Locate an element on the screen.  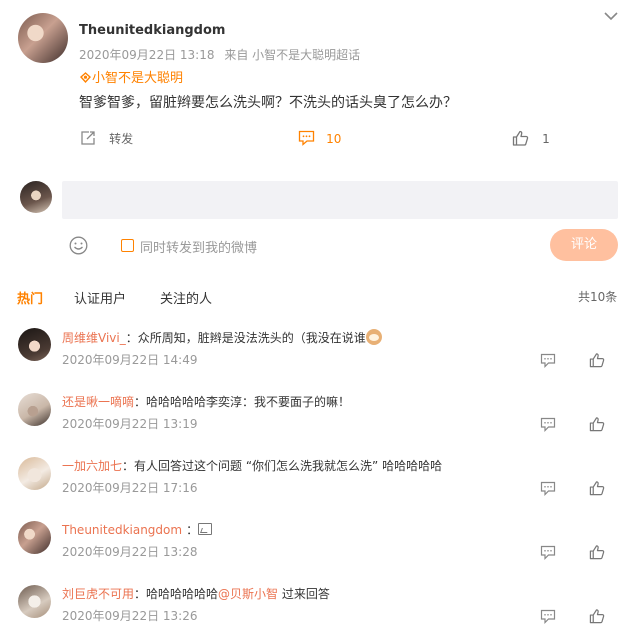
comment-username: 一加六加七 is located at coordinates (92, 466).